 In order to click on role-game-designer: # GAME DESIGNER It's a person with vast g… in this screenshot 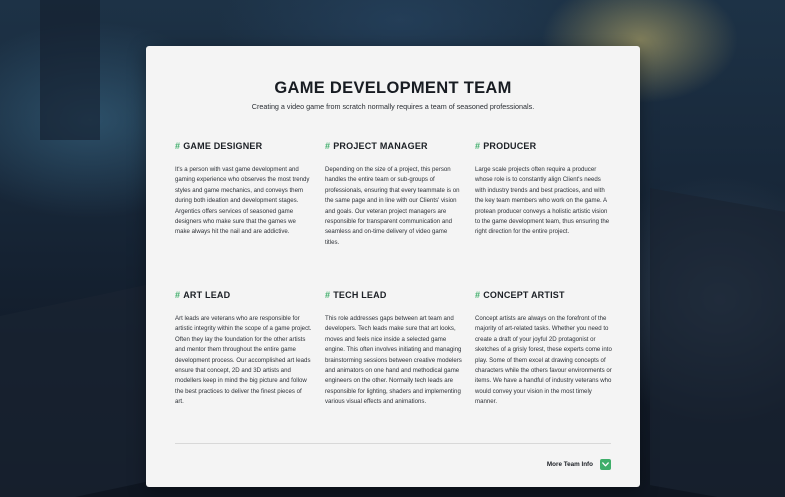, I will do `click(243, 192)`.